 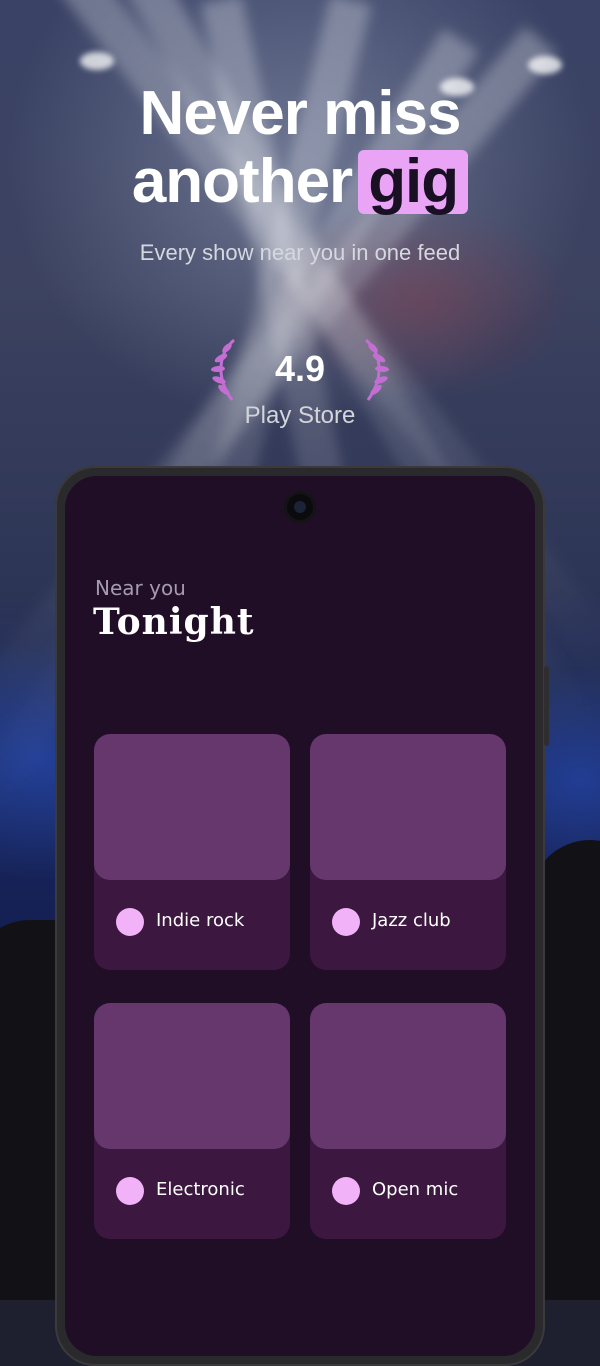 I want to click on card-label: Electronic, so click(x=200, y=1189).